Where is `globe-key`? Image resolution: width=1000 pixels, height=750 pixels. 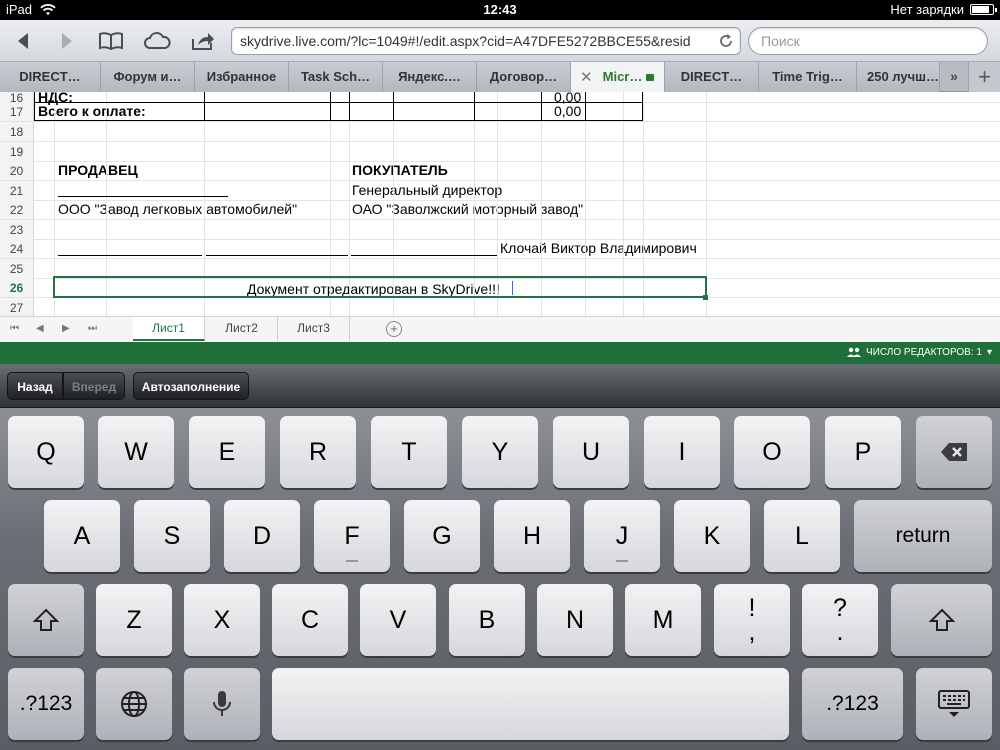 globe-key is located at coordinates (134, 704).